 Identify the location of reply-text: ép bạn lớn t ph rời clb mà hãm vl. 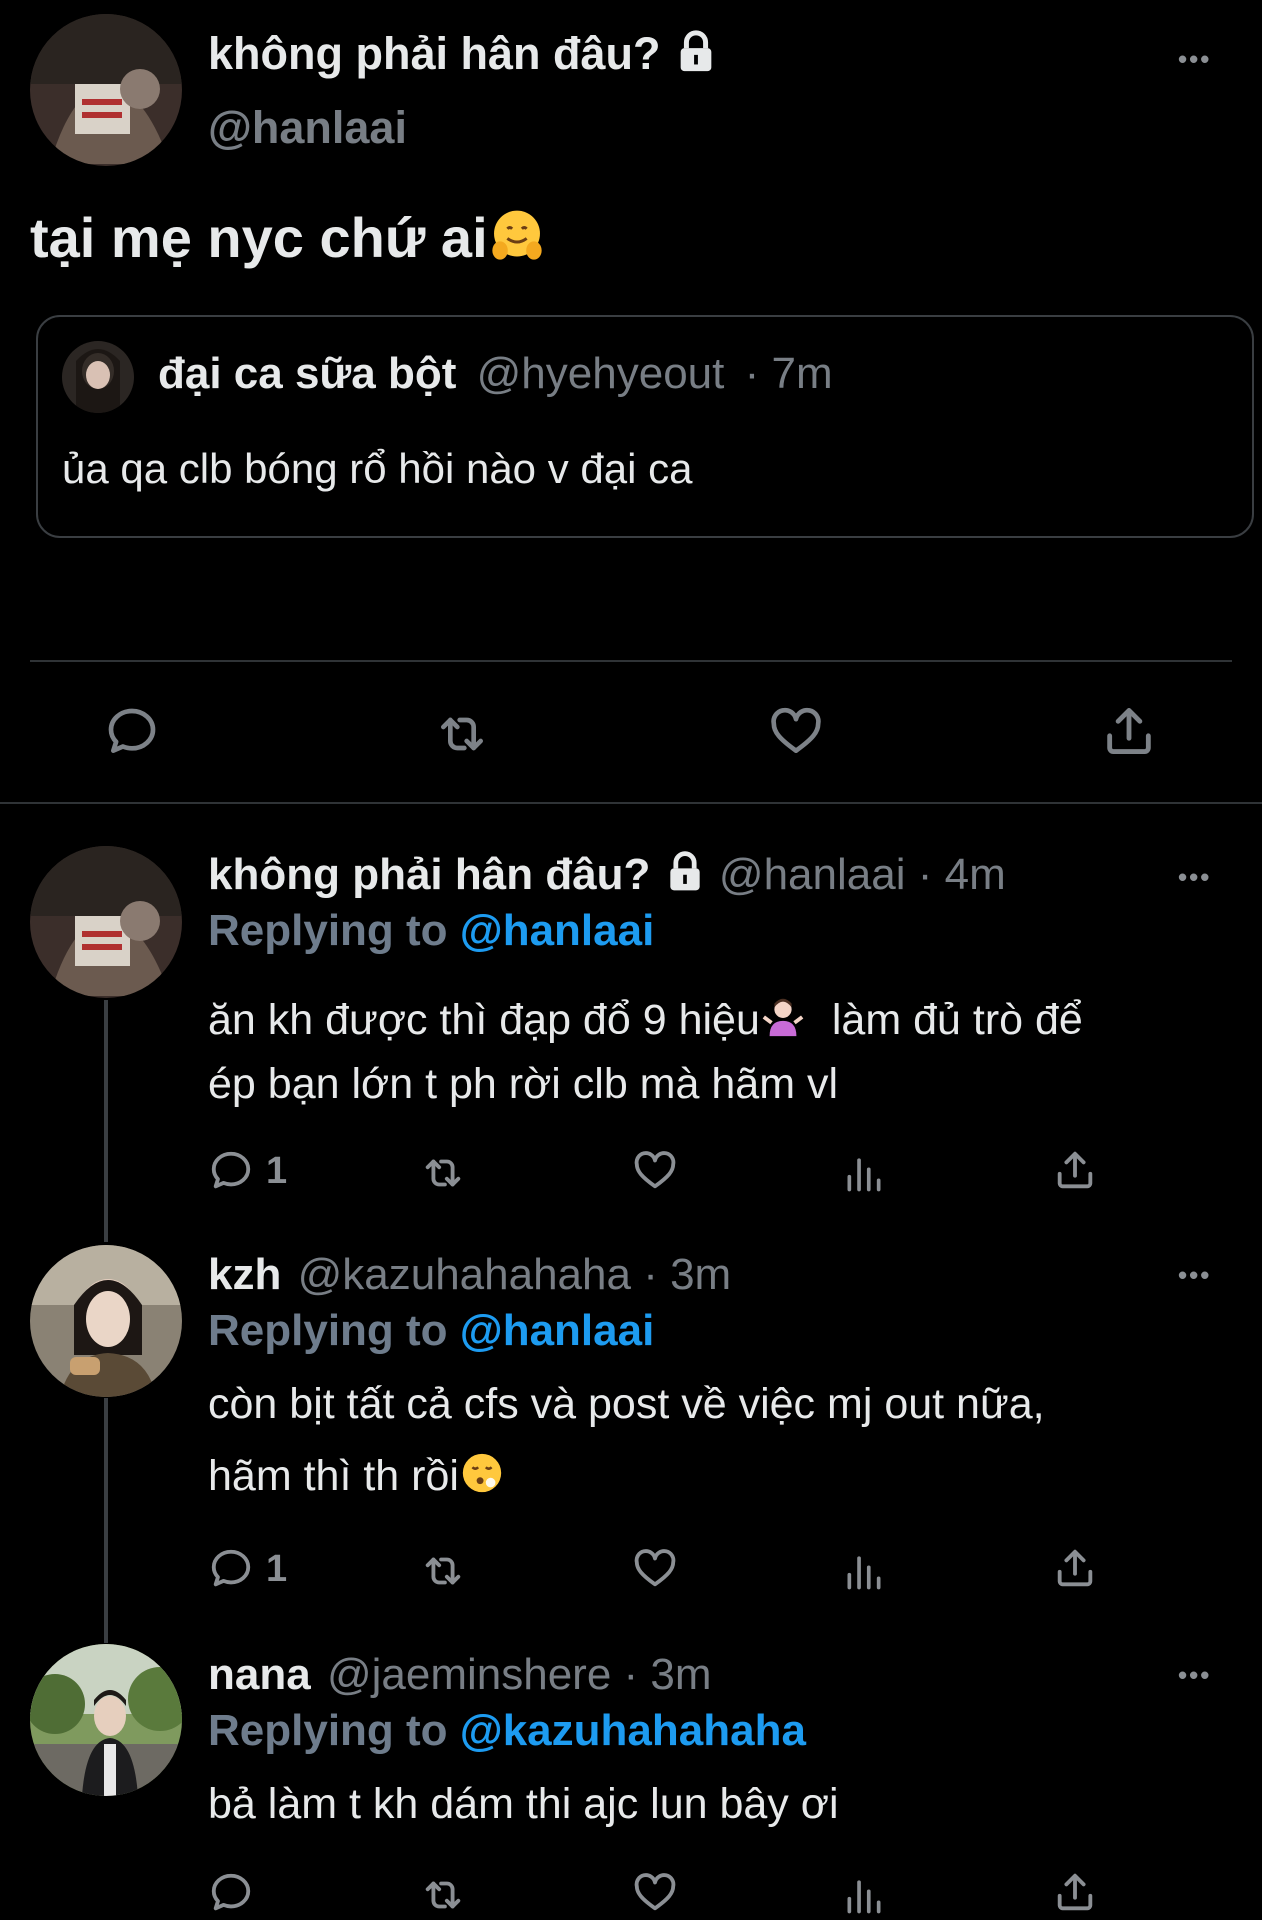
(523, 1084).